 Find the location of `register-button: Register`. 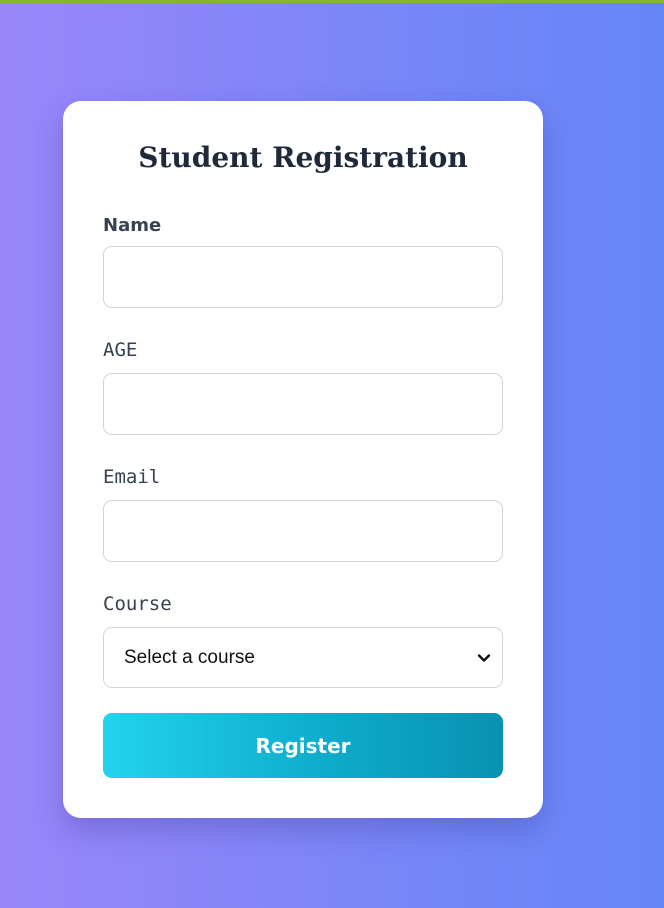

register-button: Register is located at coordinates (303, 745).